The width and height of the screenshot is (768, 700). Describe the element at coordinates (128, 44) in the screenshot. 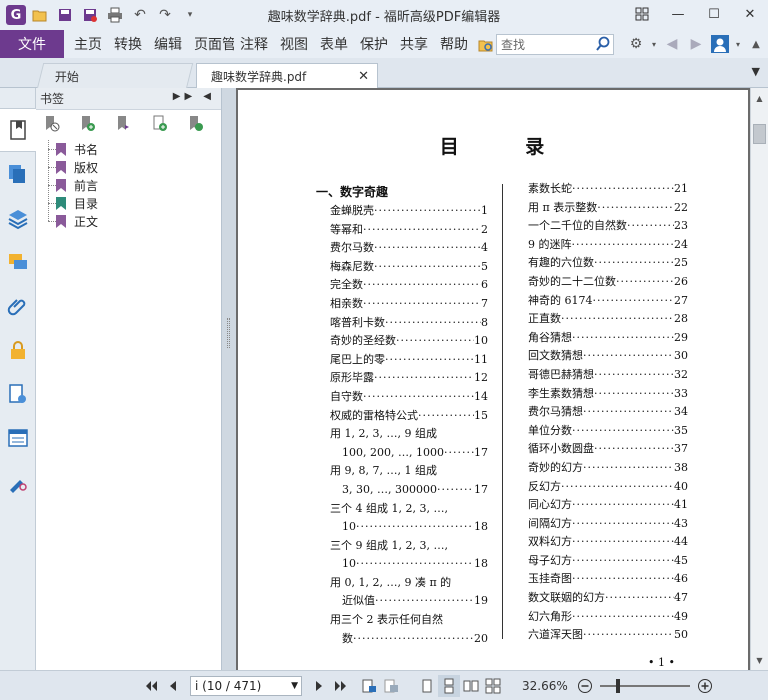

I see `menu-convert: 转换` at that location.